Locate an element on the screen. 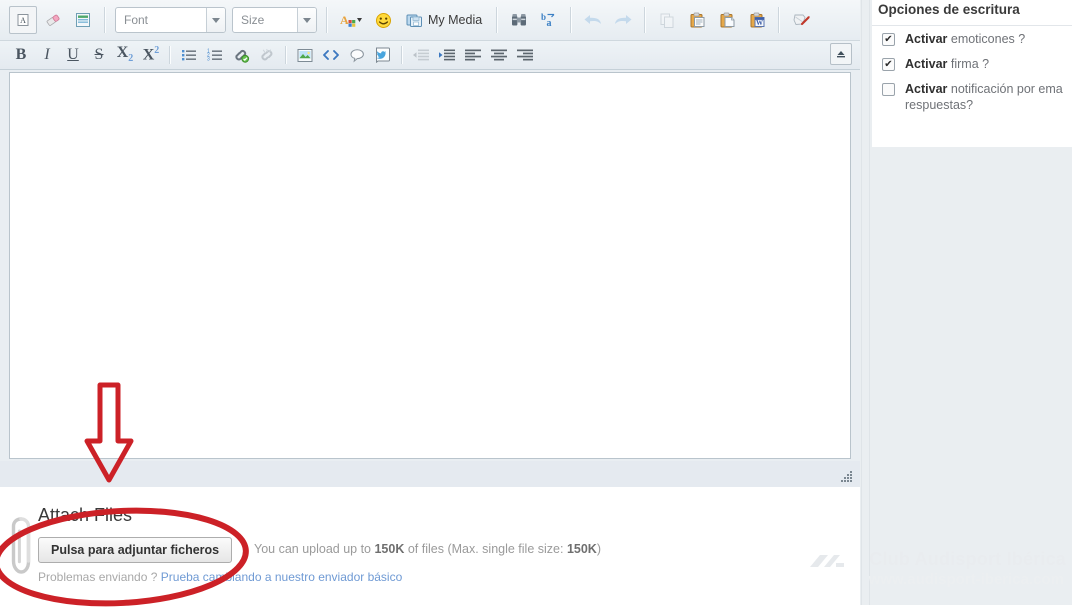 The image size is (1072, 610). emoticons-checkbox is located at coordinates (888, 39).